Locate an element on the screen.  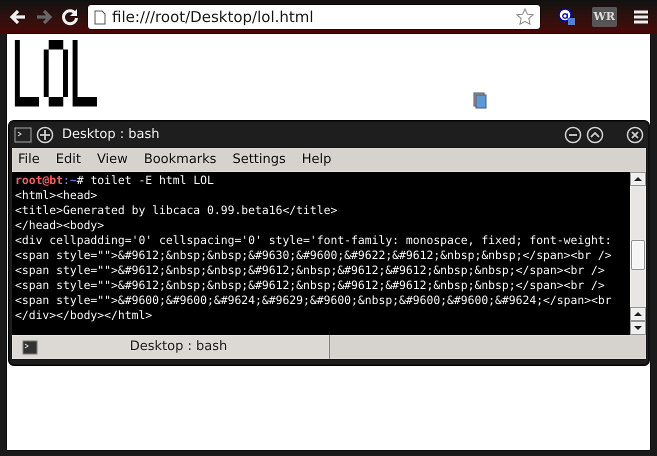
scroll-down-icon is located at coordinates (638, 328).